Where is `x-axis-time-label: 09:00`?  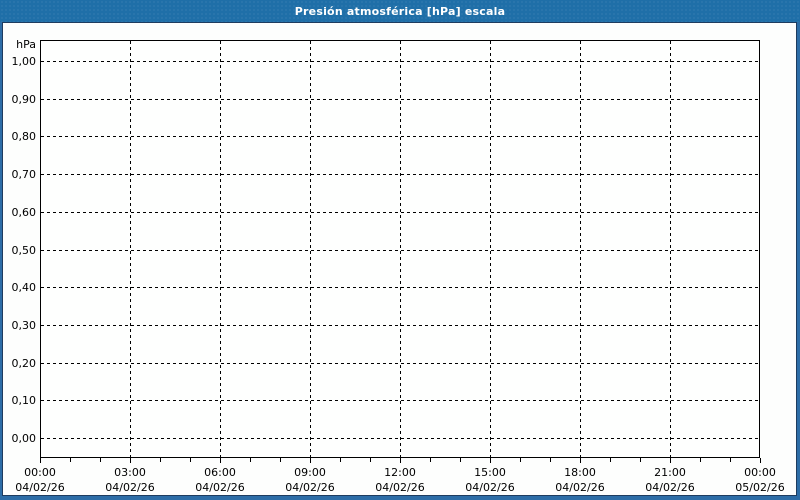 x-axis-time-label: 09:00 is located at coordinates (310, 472).